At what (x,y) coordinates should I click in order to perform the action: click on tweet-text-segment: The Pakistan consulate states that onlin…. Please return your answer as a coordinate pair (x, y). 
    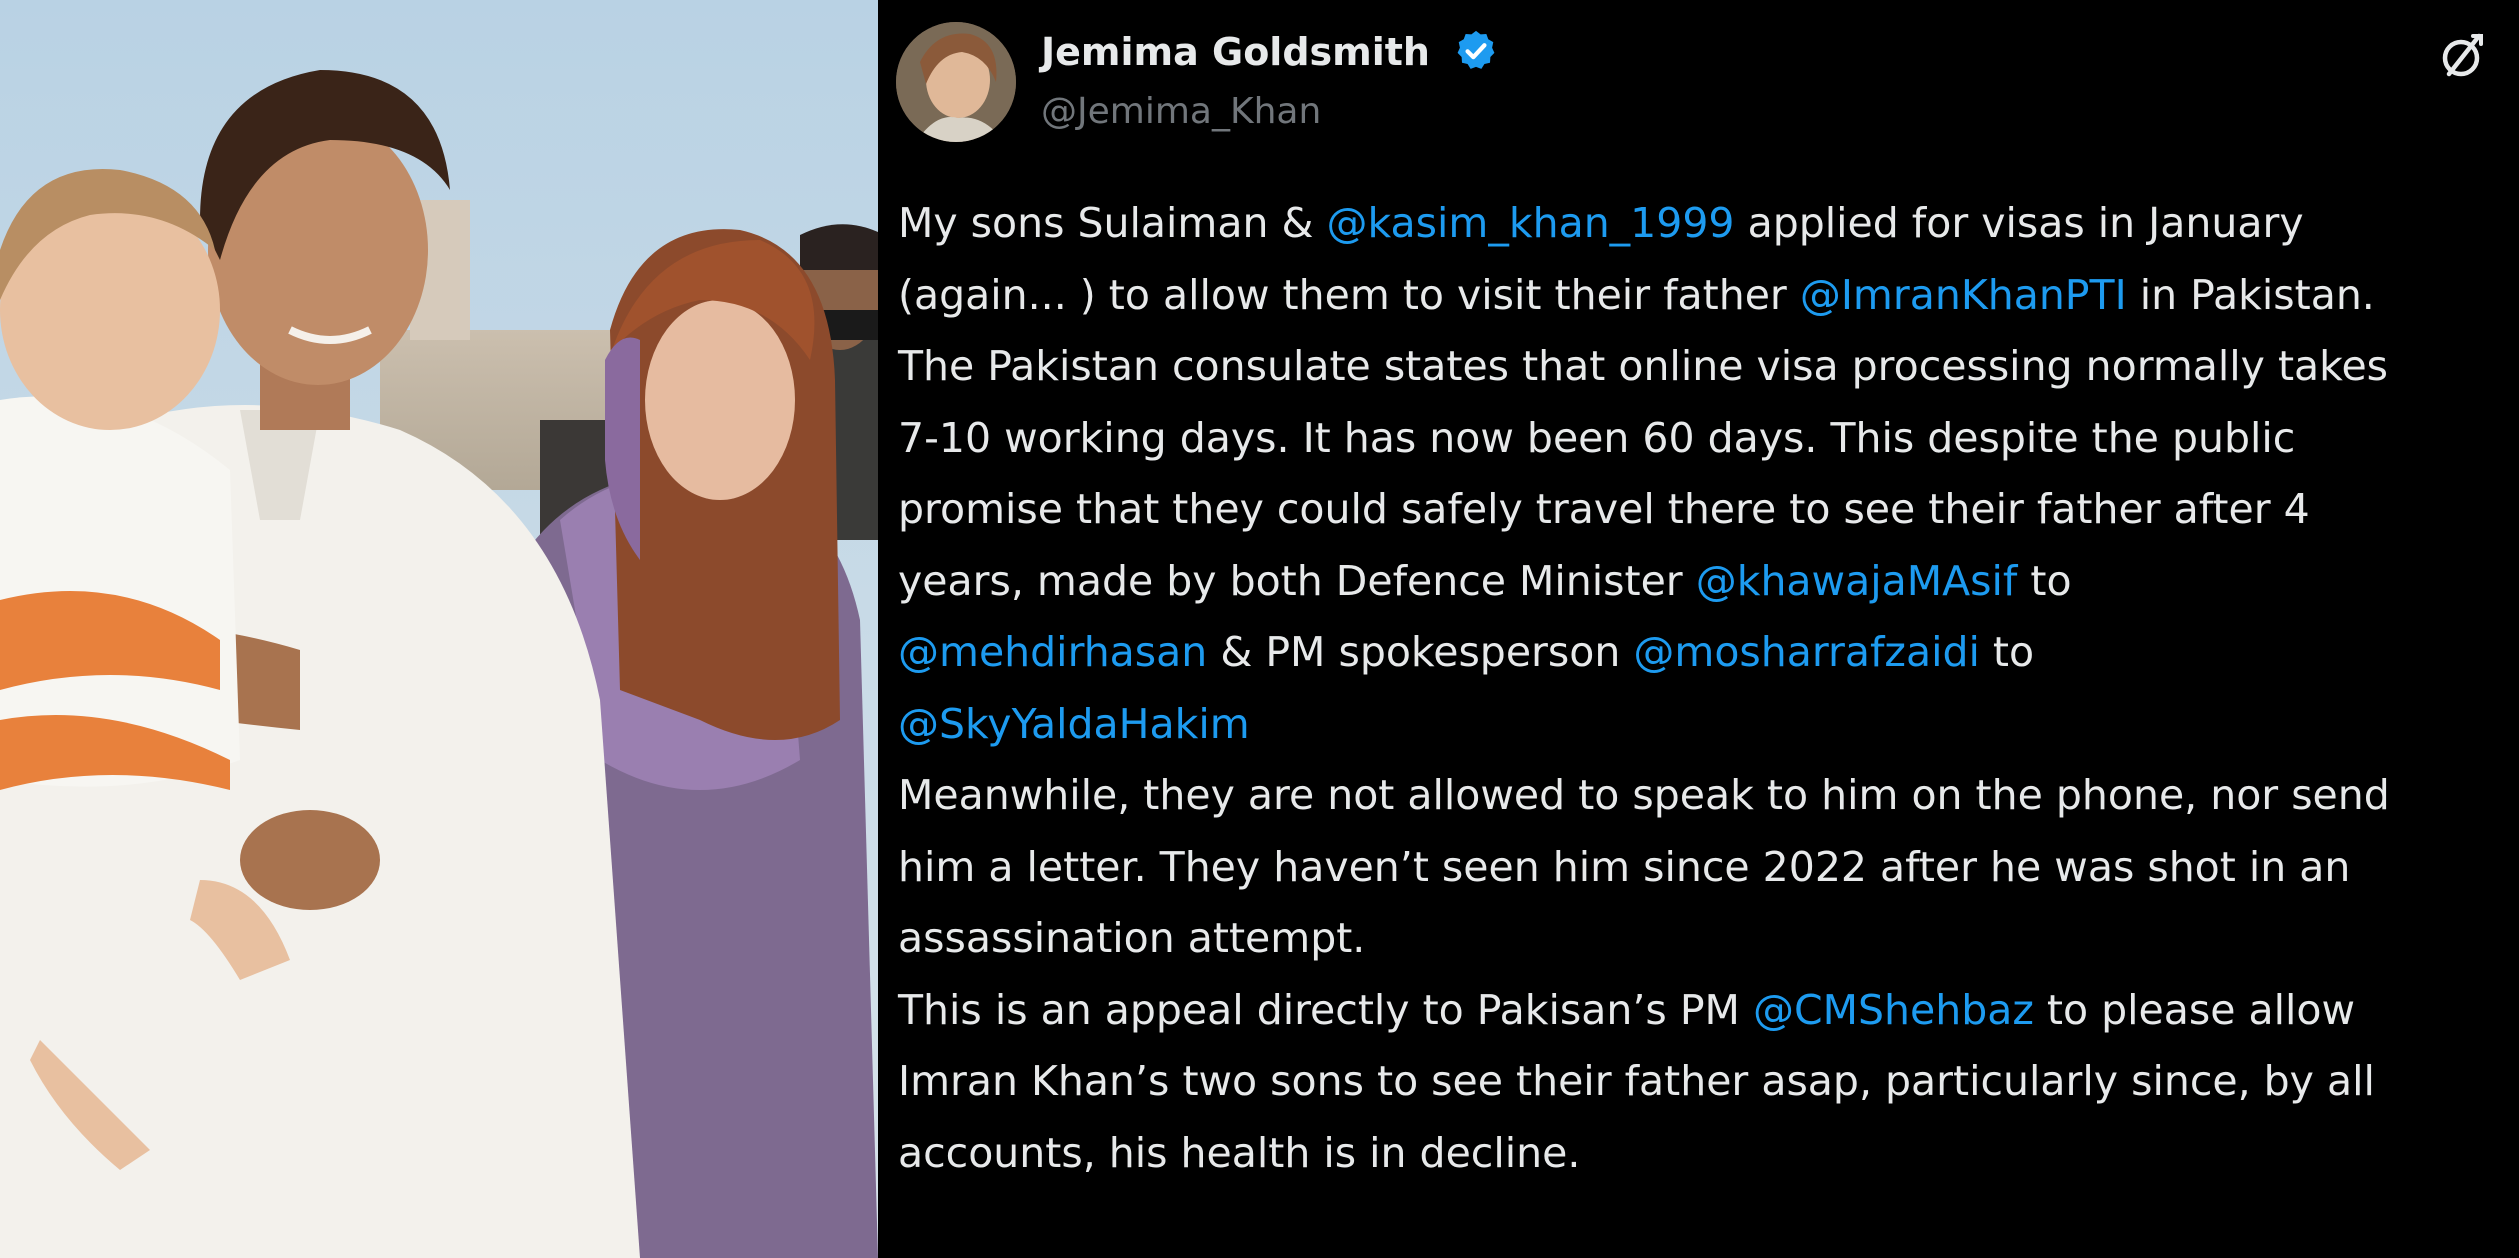
    Looking at the image, I should click on (1643, 366).